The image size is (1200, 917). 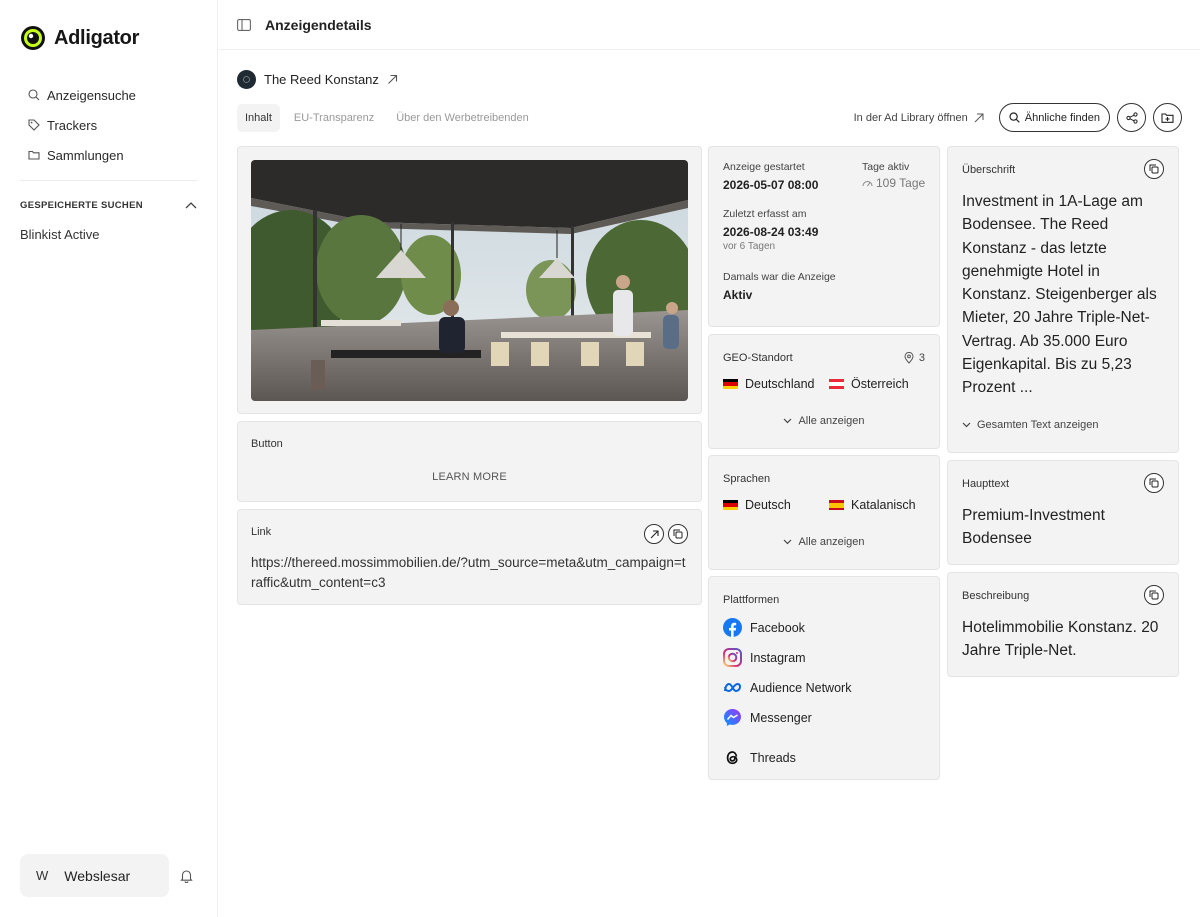 I want to click on advertiser-header: The Reed Konstanz, so click(x=317, y=79).